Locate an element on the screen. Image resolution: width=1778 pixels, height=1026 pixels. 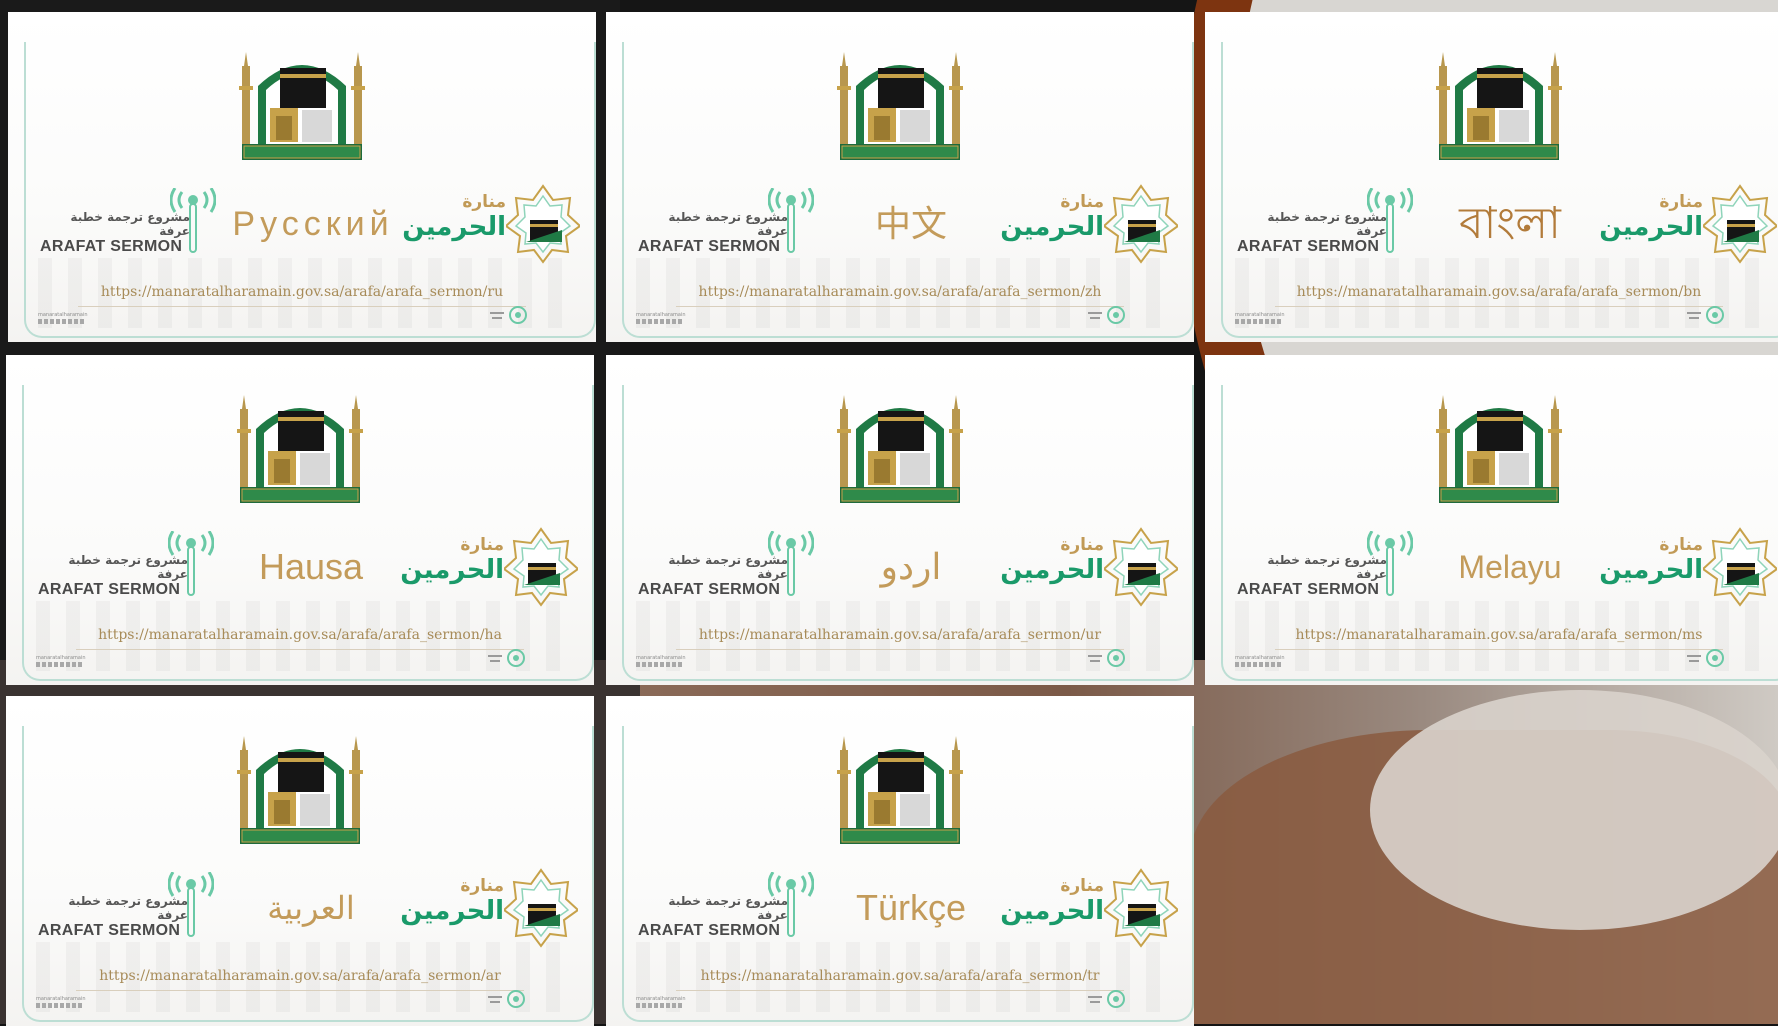
language-label: Hausa is located at coordinates (311, 566).